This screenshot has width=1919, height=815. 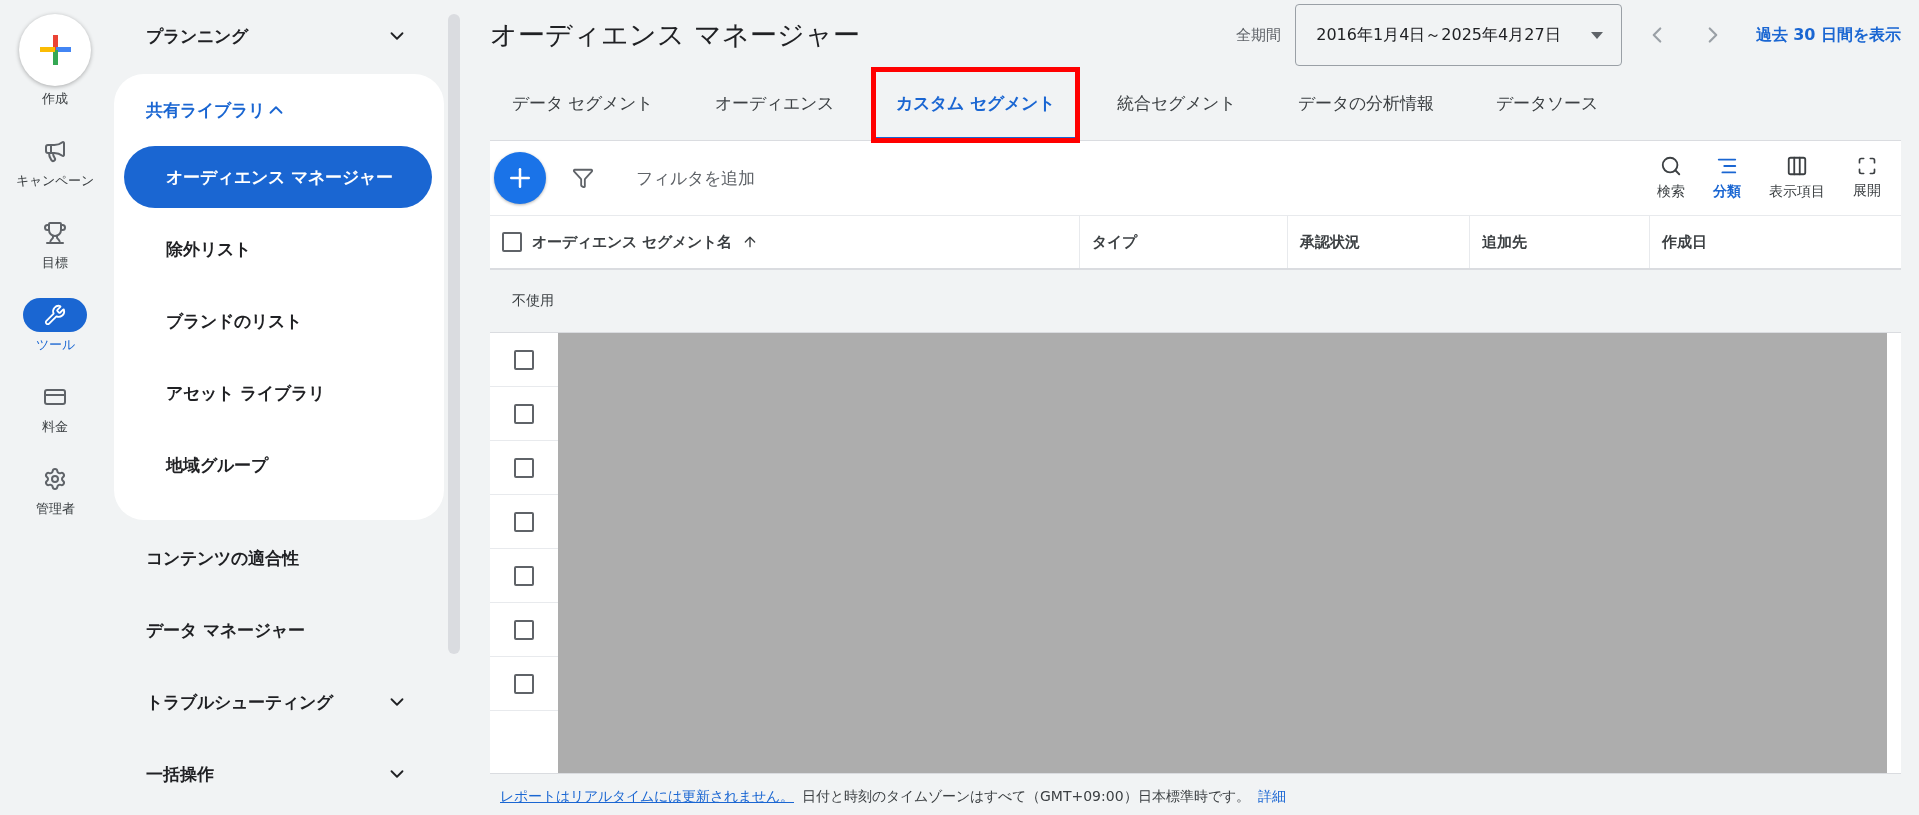 What do you see at coordinates (55, 162) in the screenshot?
I see `rail-item: キャンペーン` at bounding box center [55, 162].